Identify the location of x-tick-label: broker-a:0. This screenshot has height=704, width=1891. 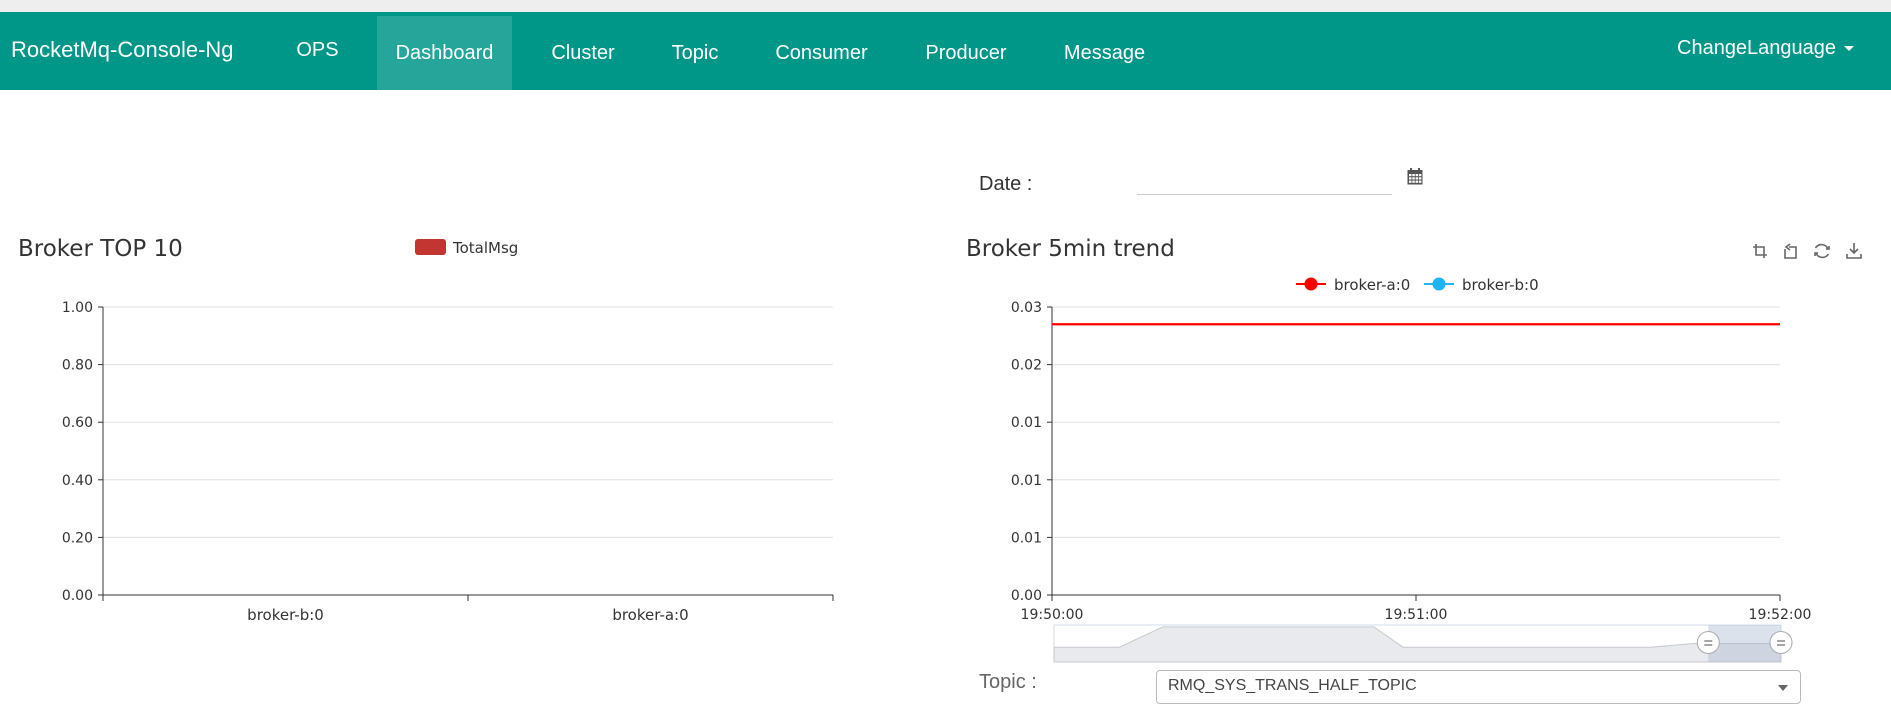
(650, 615).